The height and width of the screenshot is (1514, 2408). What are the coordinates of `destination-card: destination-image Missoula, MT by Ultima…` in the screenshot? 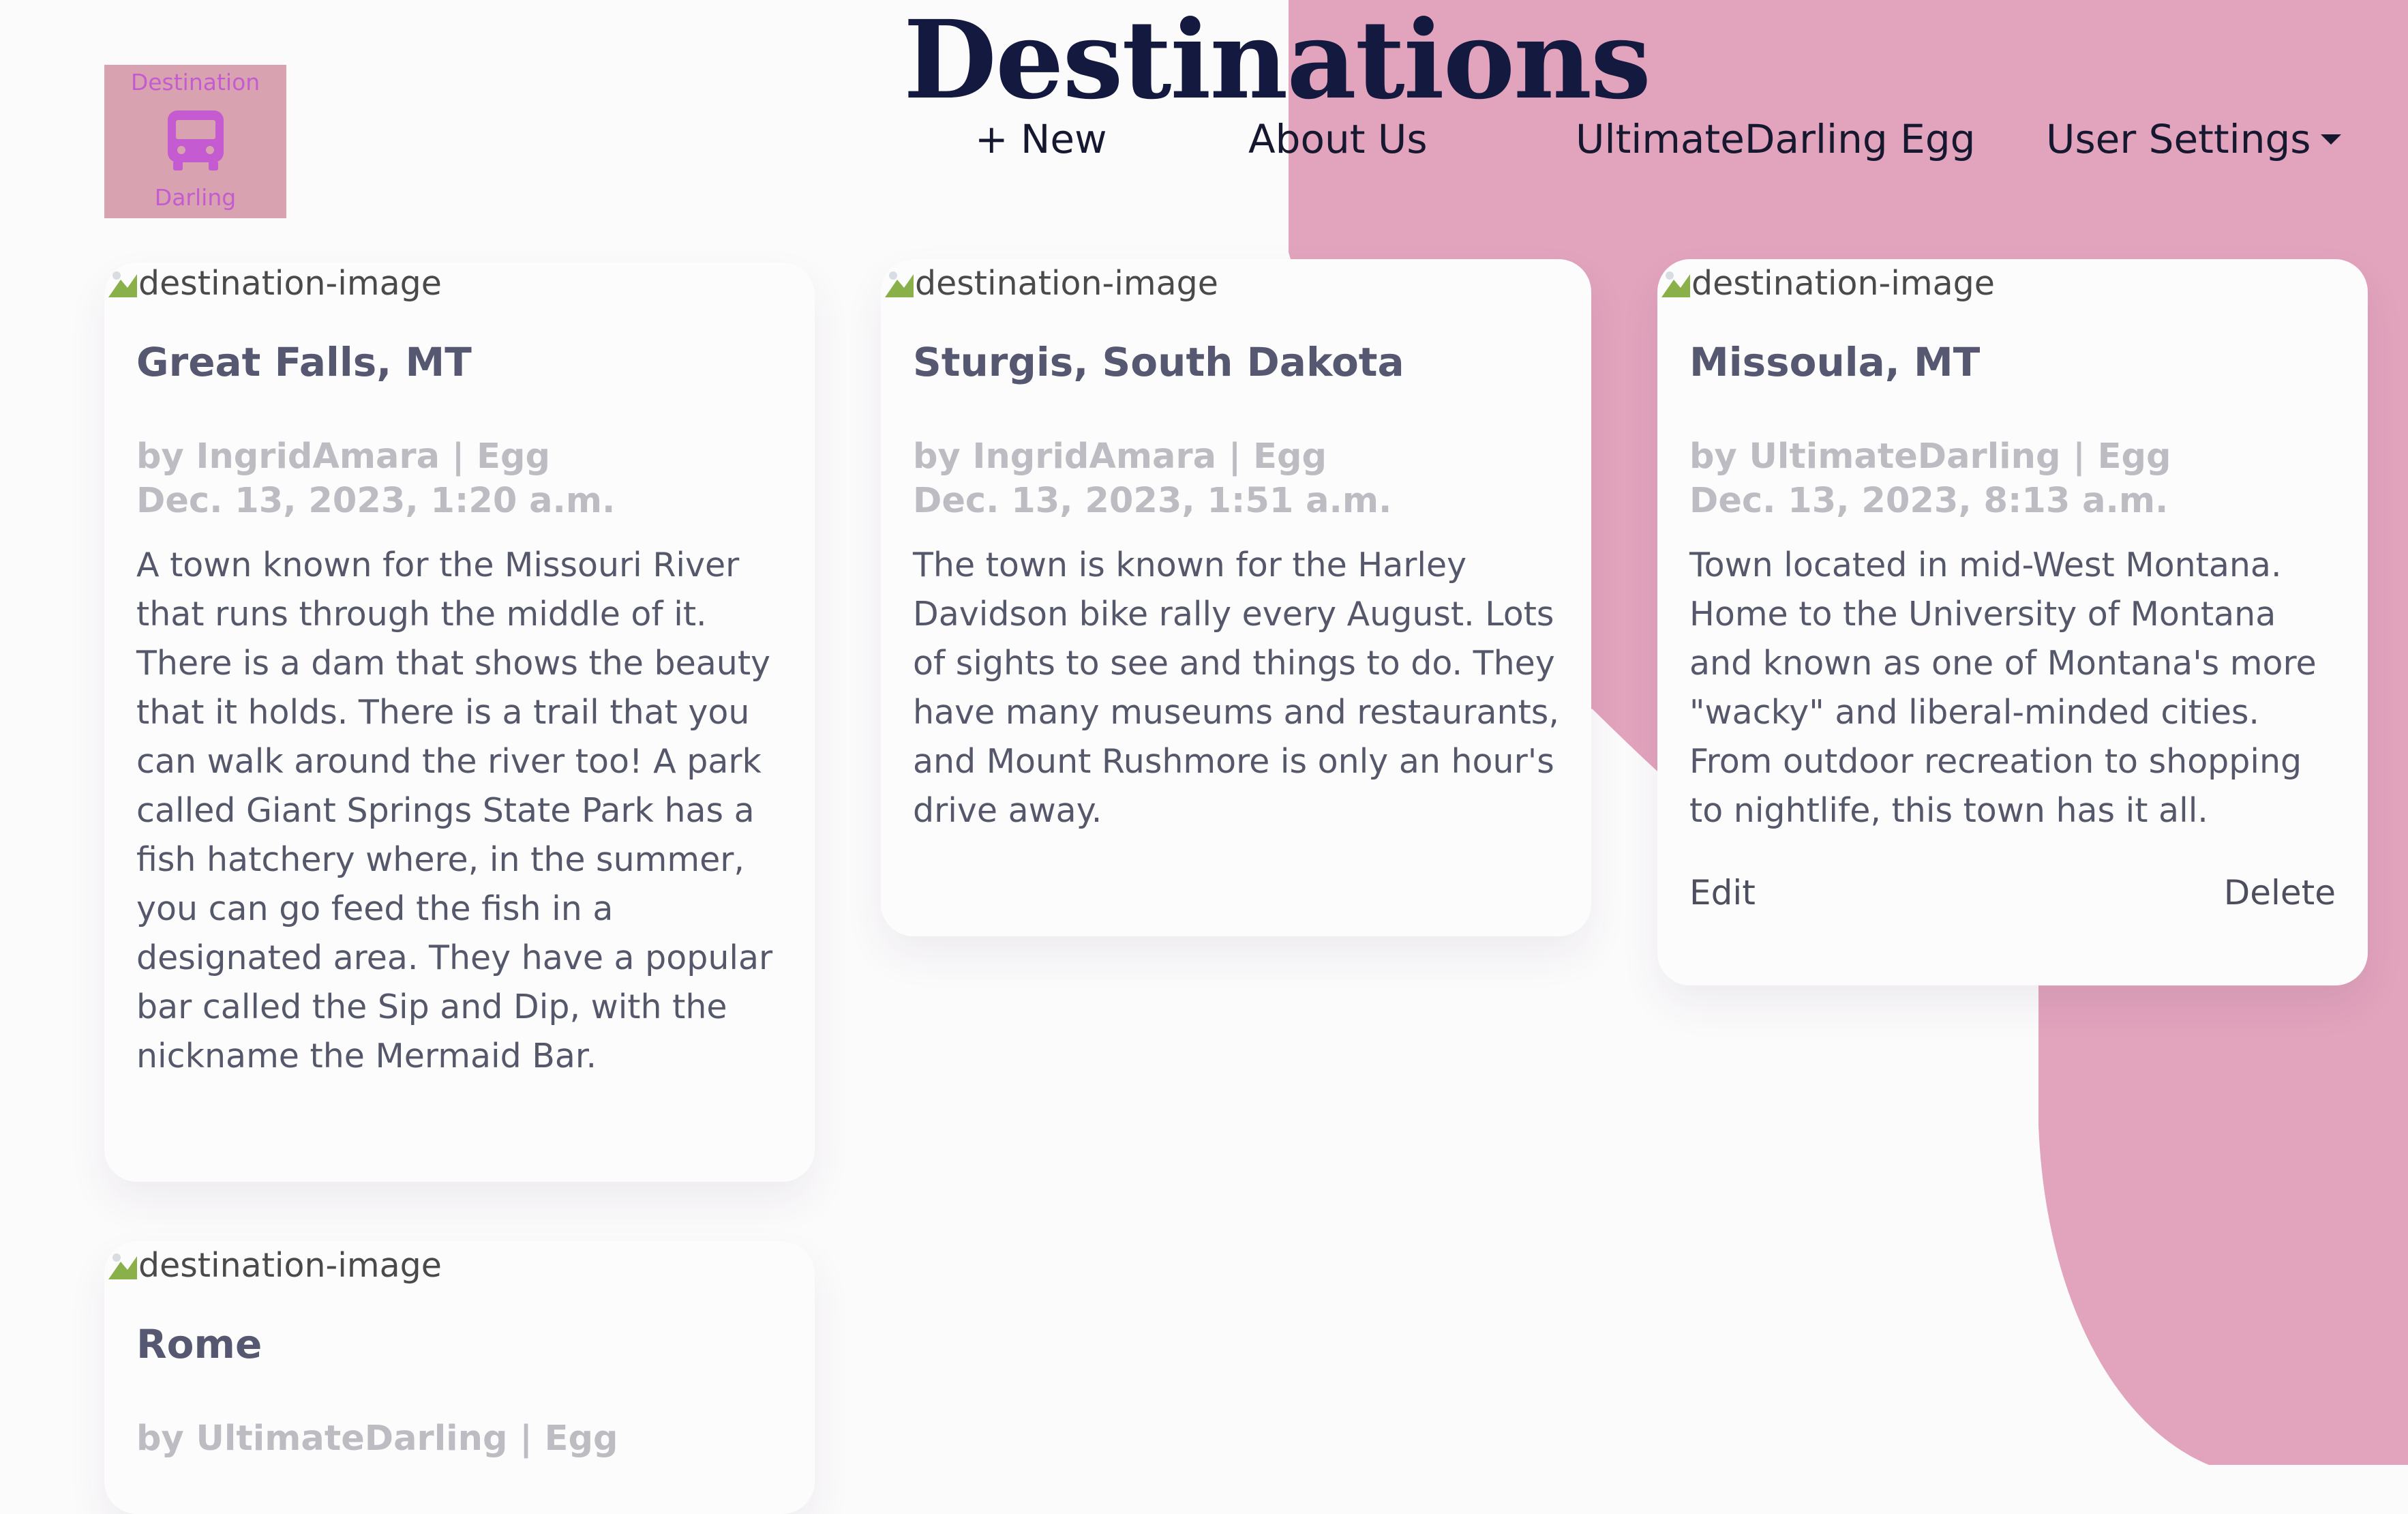 It's located at (2012, 622).